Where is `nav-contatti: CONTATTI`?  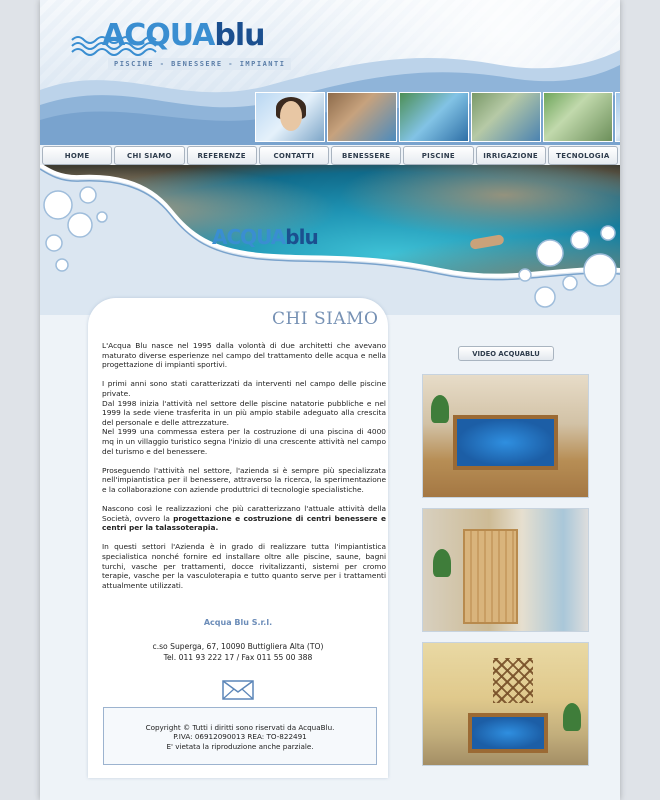 nav-contatti: CONTATTI is located at coordinates (293, 155).